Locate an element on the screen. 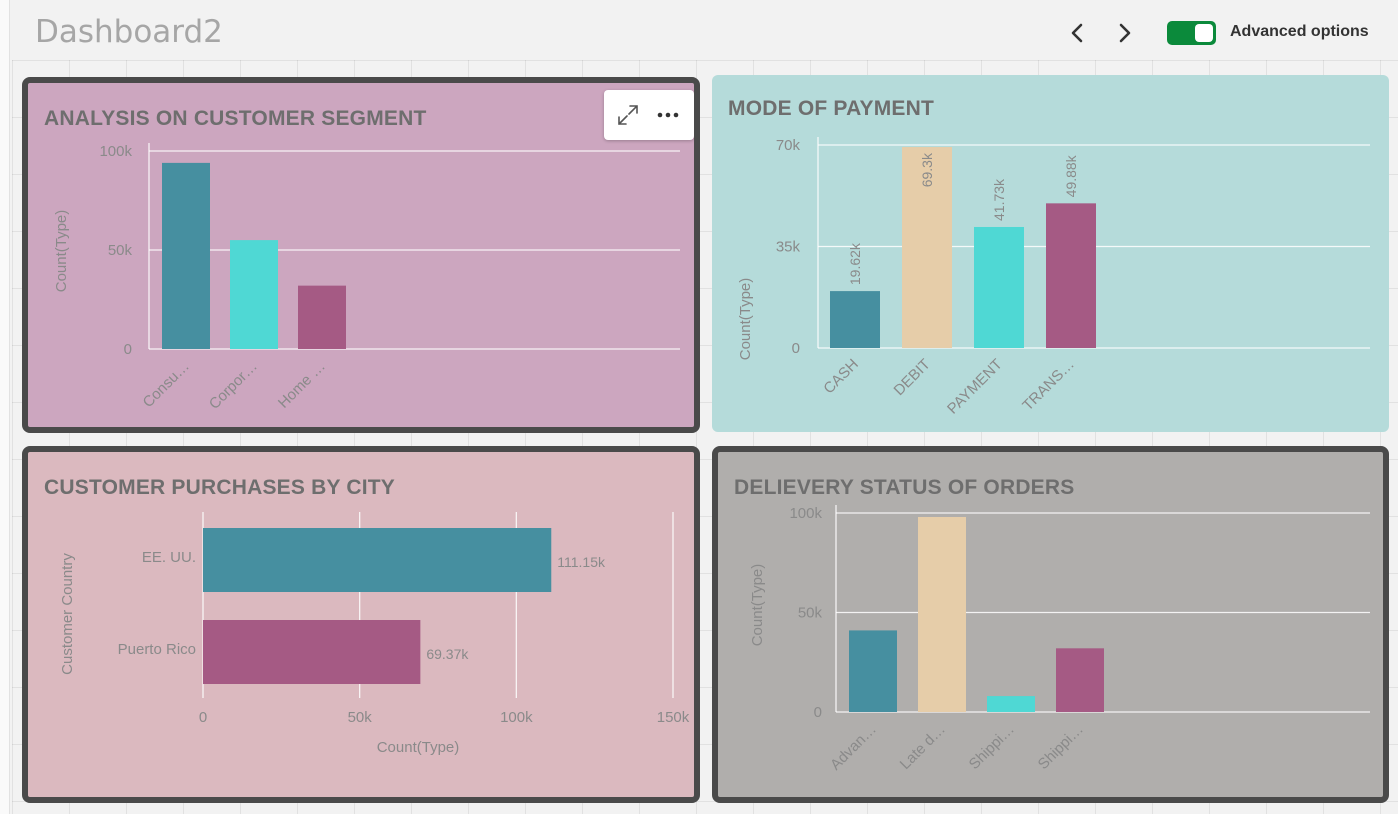 The height and width of the screenshot is (814, 1398). chevron-right-icon is located at coordinates (1125, 33).